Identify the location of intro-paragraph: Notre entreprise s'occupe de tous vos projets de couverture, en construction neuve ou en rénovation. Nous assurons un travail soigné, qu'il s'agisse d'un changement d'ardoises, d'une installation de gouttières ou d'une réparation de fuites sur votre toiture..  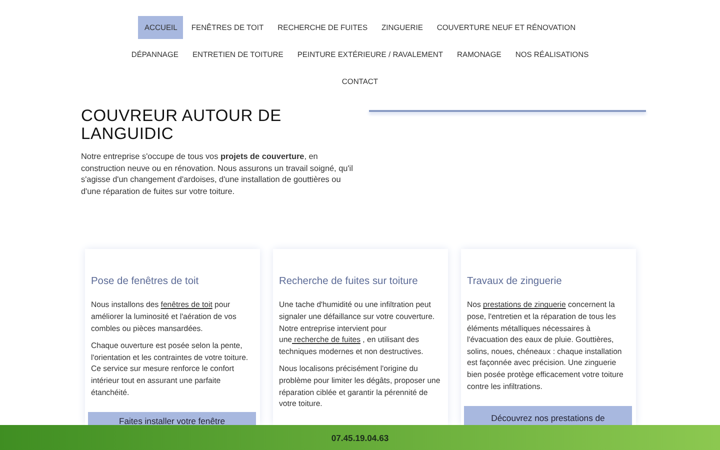
(217, 174).